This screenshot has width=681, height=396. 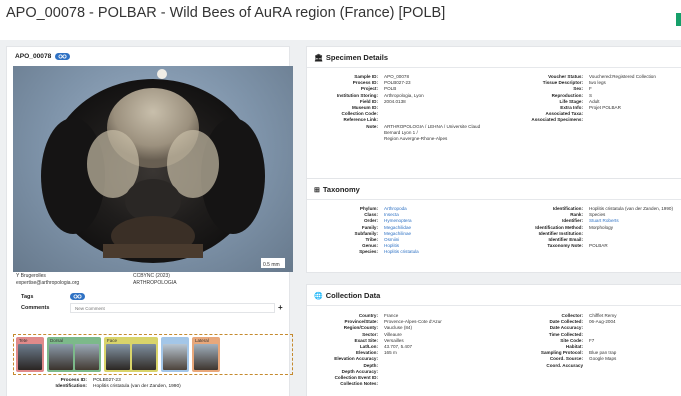 What do you see at coordinates (35, 308) in the screenshot?
I see `comments-label: Comments` at bounding box center [35, 308].